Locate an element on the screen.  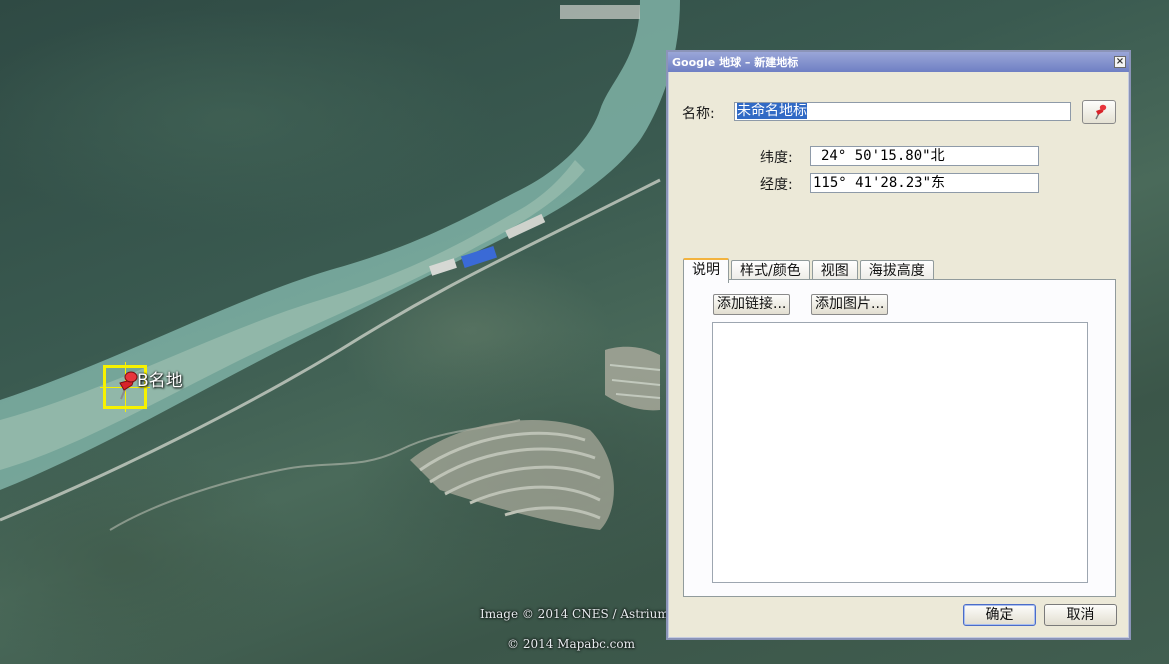
longitude-input: 115° 41'28.23"东 is located at coordinates (924, 183).